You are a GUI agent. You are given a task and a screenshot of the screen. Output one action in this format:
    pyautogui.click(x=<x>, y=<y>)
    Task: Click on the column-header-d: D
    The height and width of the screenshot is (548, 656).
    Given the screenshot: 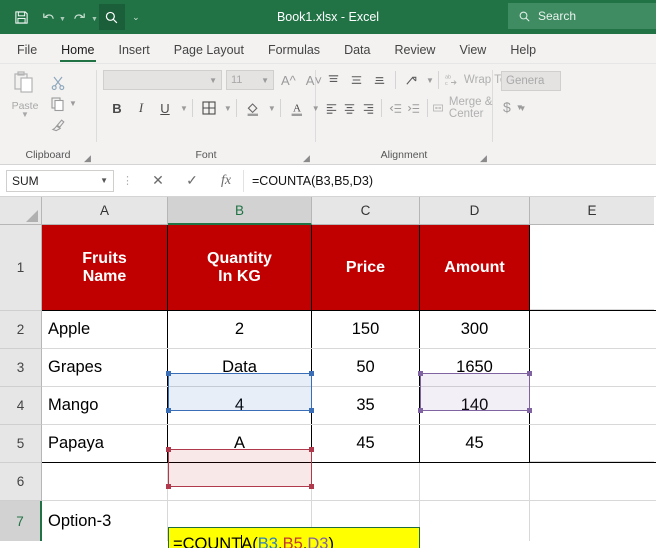 What is the action you would take?
    pyautogui.click(x=475, y=211)
    